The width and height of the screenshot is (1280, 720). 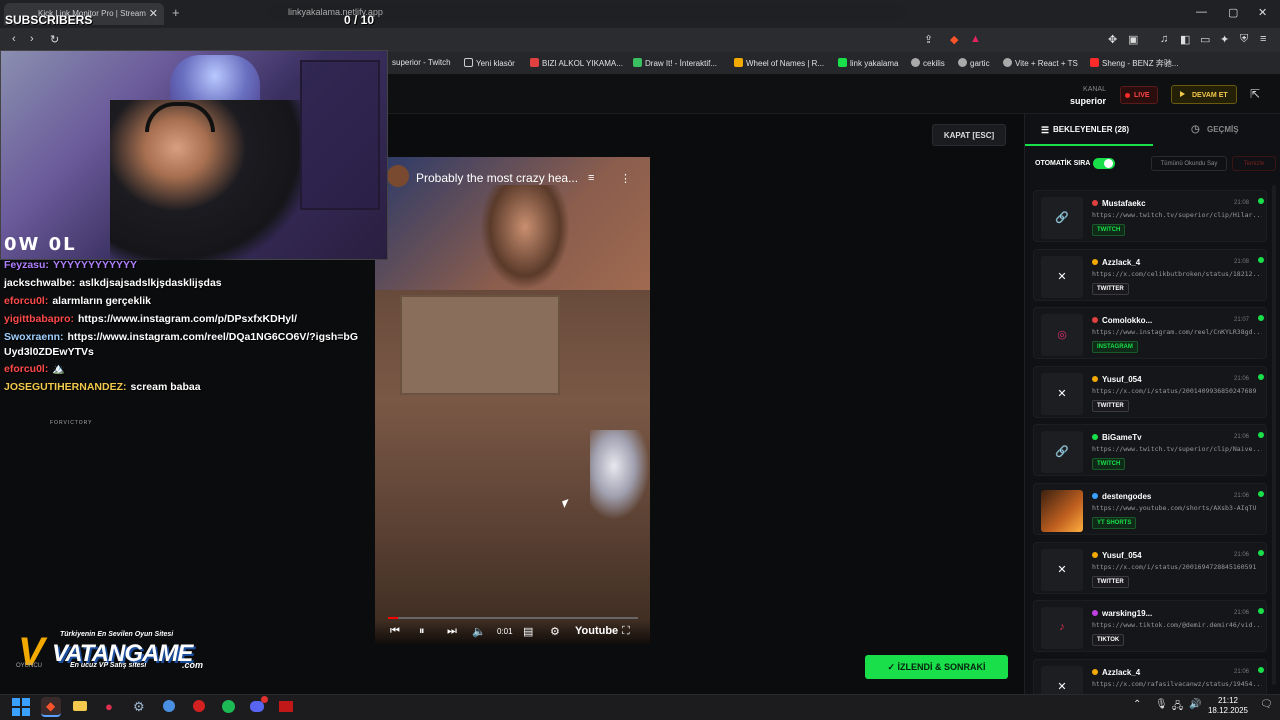 What do you see at coordinates (640, 40) in the screenshot?
I see `browser-toolbar` at bounding box center [640, 40].